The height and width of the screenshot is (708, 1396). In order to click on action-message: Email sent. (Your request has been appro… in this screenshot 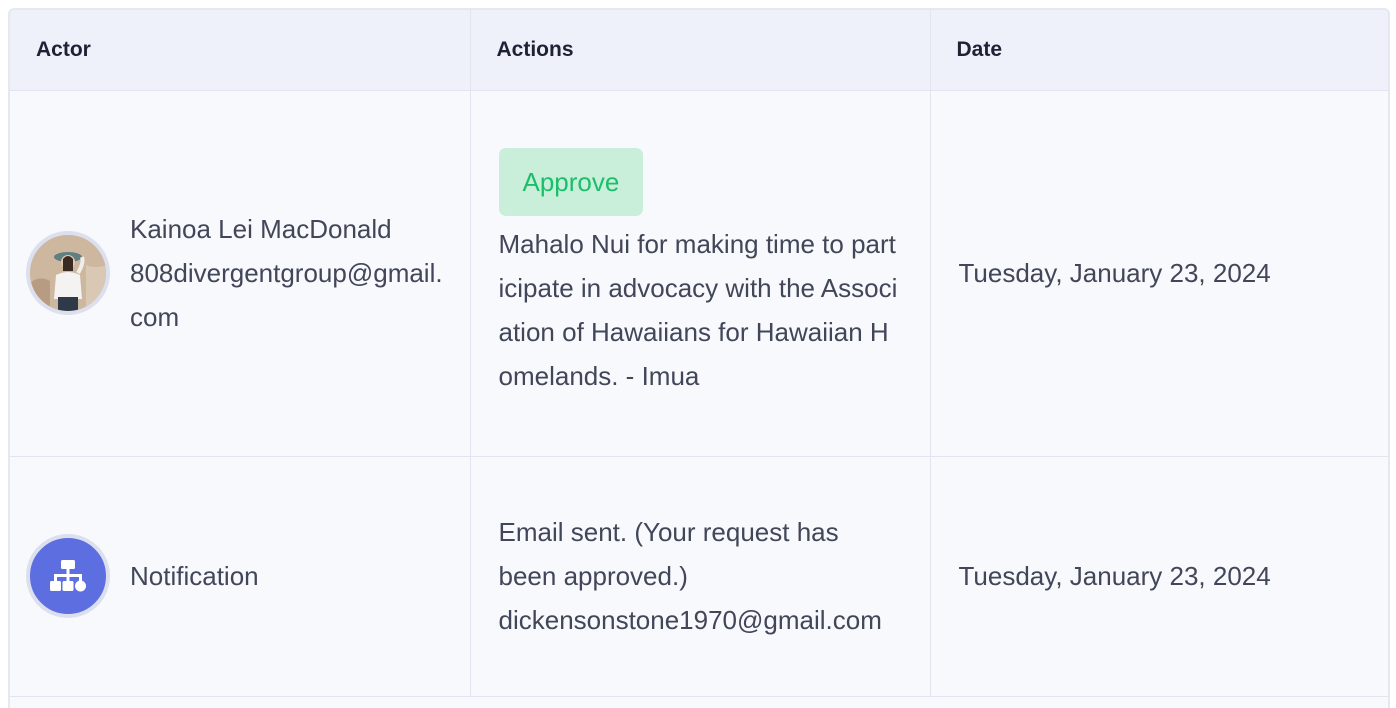, I will do `click(668, 554)`.